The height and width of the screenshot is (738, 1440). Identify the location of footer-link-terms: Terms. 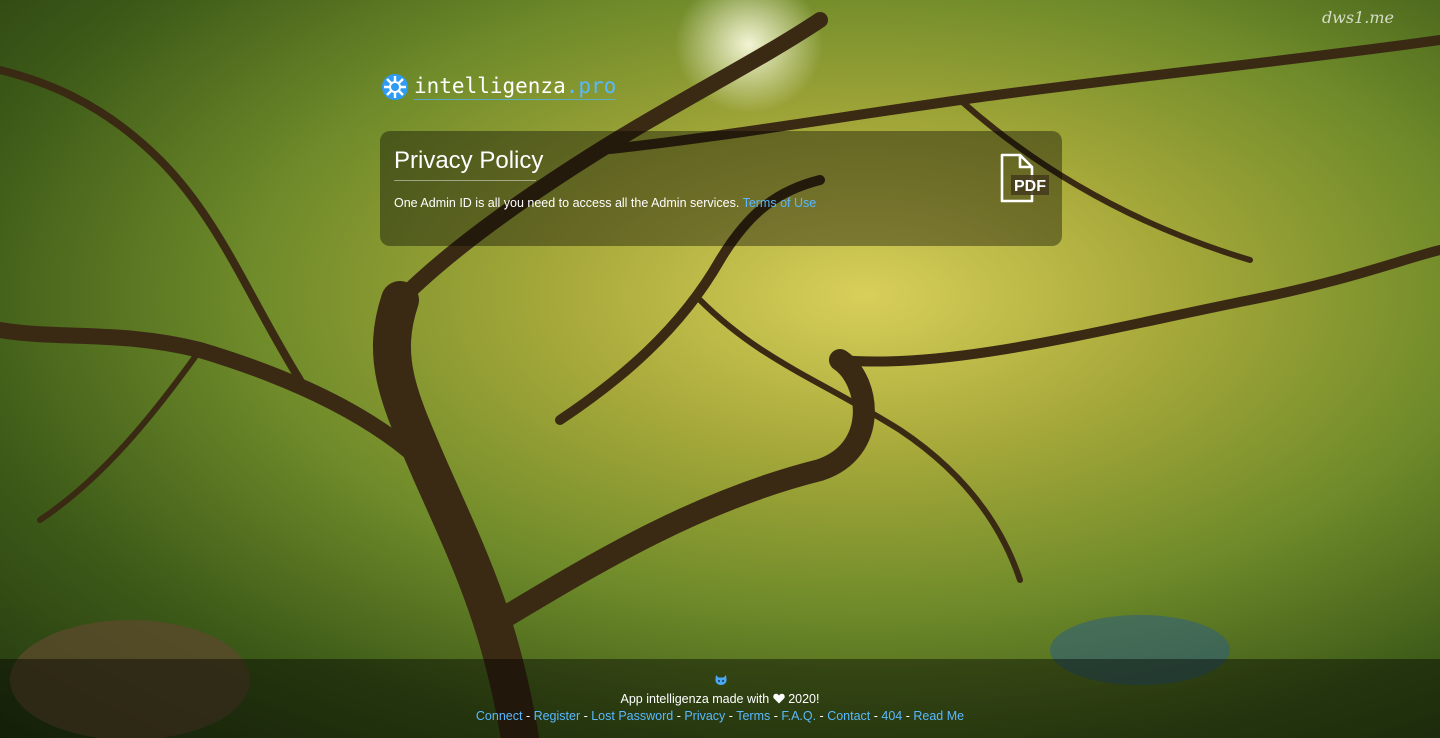
(753, 716).